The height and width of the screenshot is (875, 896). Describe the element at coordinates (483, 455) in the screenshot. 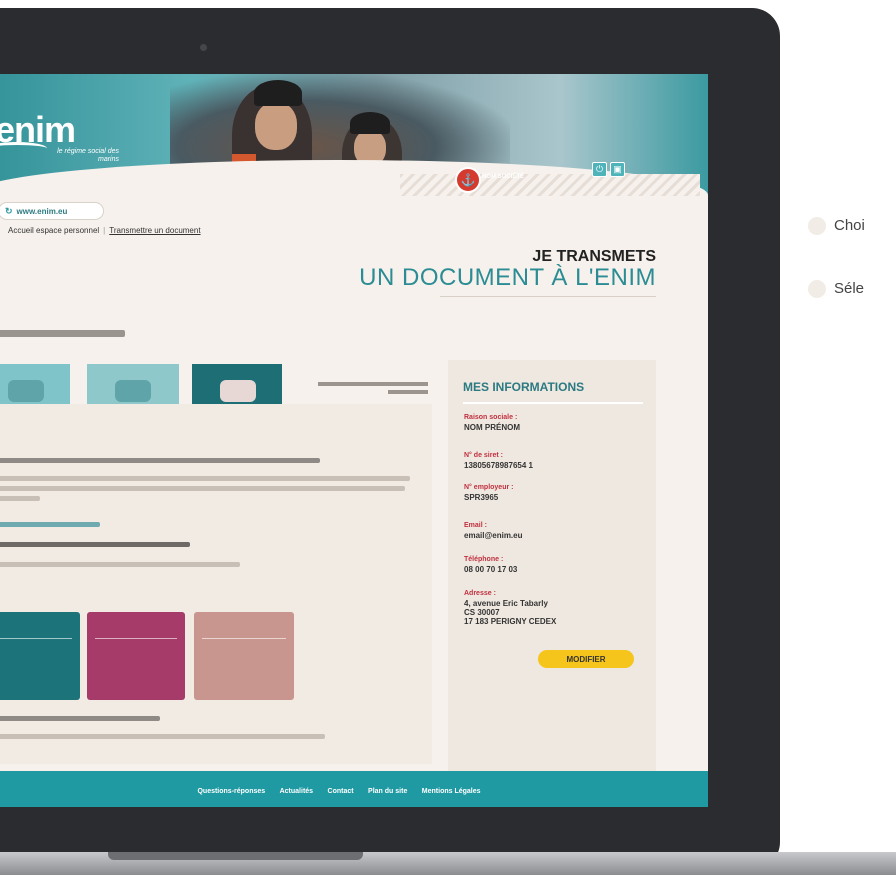

I see `field-label: N° de siret :` at that location.